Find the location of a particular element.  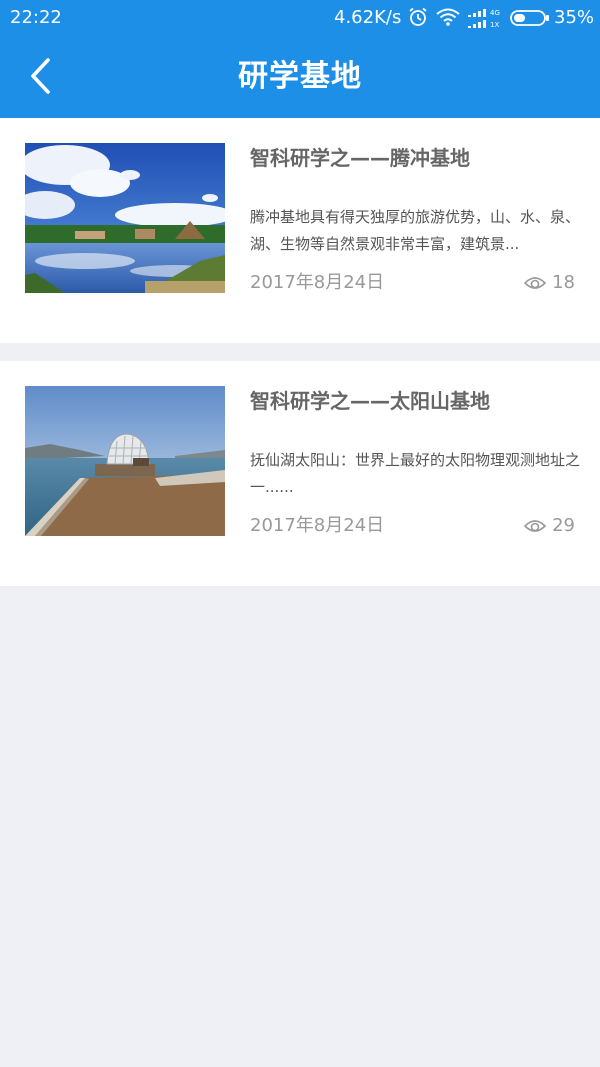

top-bar: 22:22 4.62K/s 4G 1X 35% 研学基地 is located at coordinates (300, 59).